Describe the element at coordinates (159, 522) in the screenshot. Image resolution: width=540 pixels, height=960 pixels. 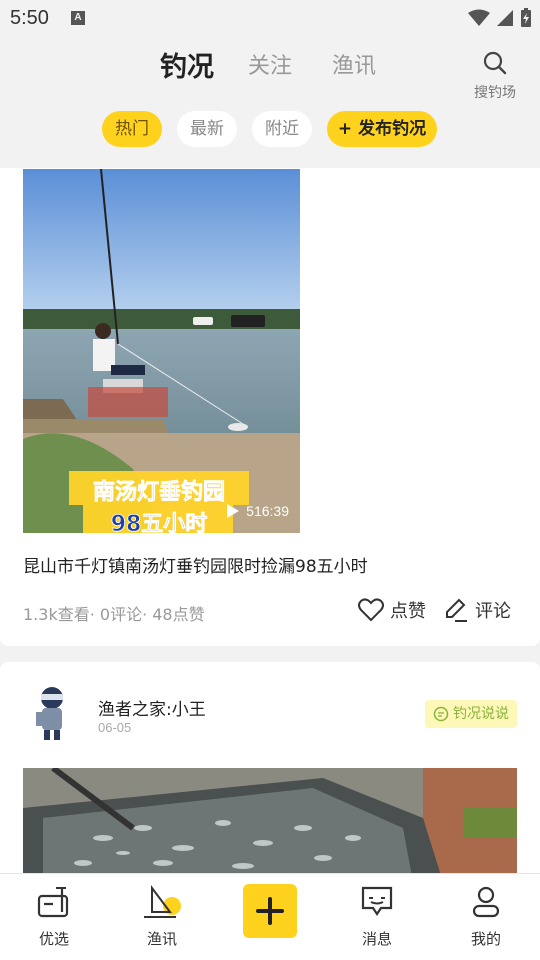
I see `video-overlay-subtitle: 98五小时` at that location.